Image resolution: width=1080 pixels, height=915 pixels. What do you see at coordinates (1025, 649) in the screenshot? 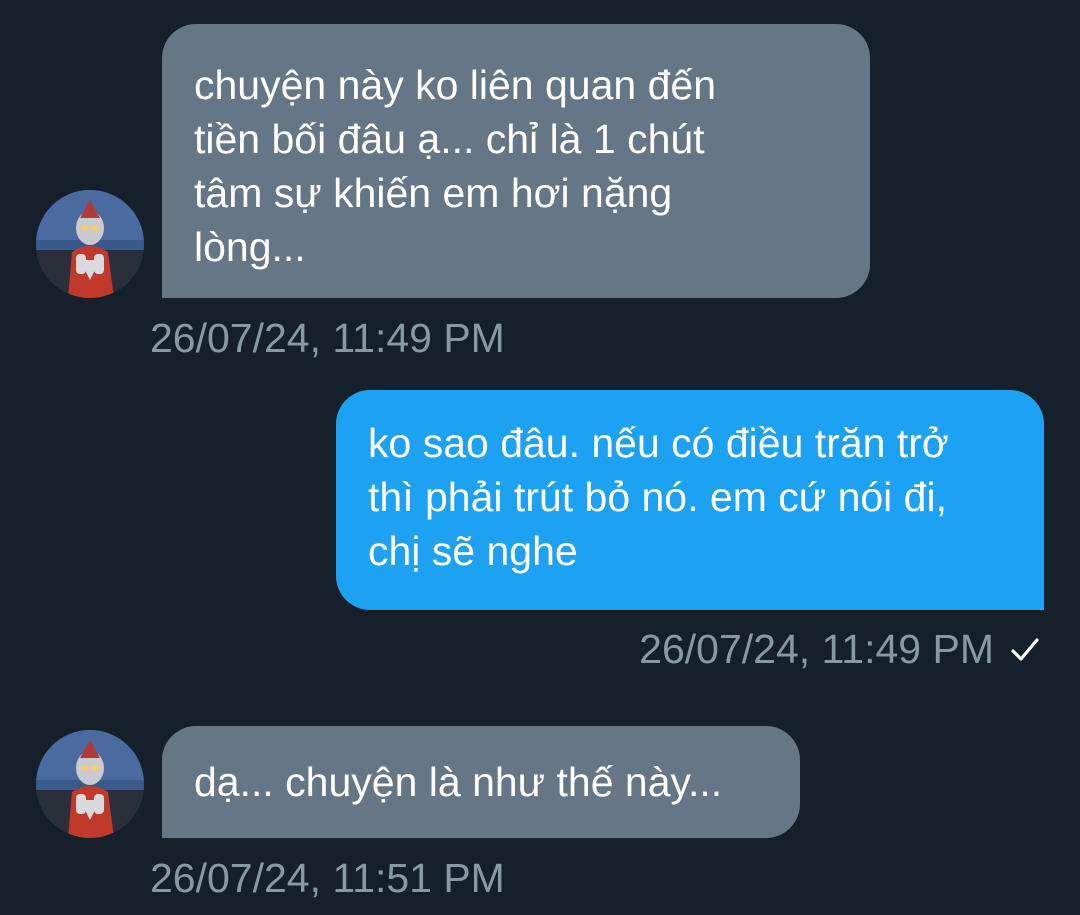
I see `checkmark-icon` at bounding box center [1025, 649].